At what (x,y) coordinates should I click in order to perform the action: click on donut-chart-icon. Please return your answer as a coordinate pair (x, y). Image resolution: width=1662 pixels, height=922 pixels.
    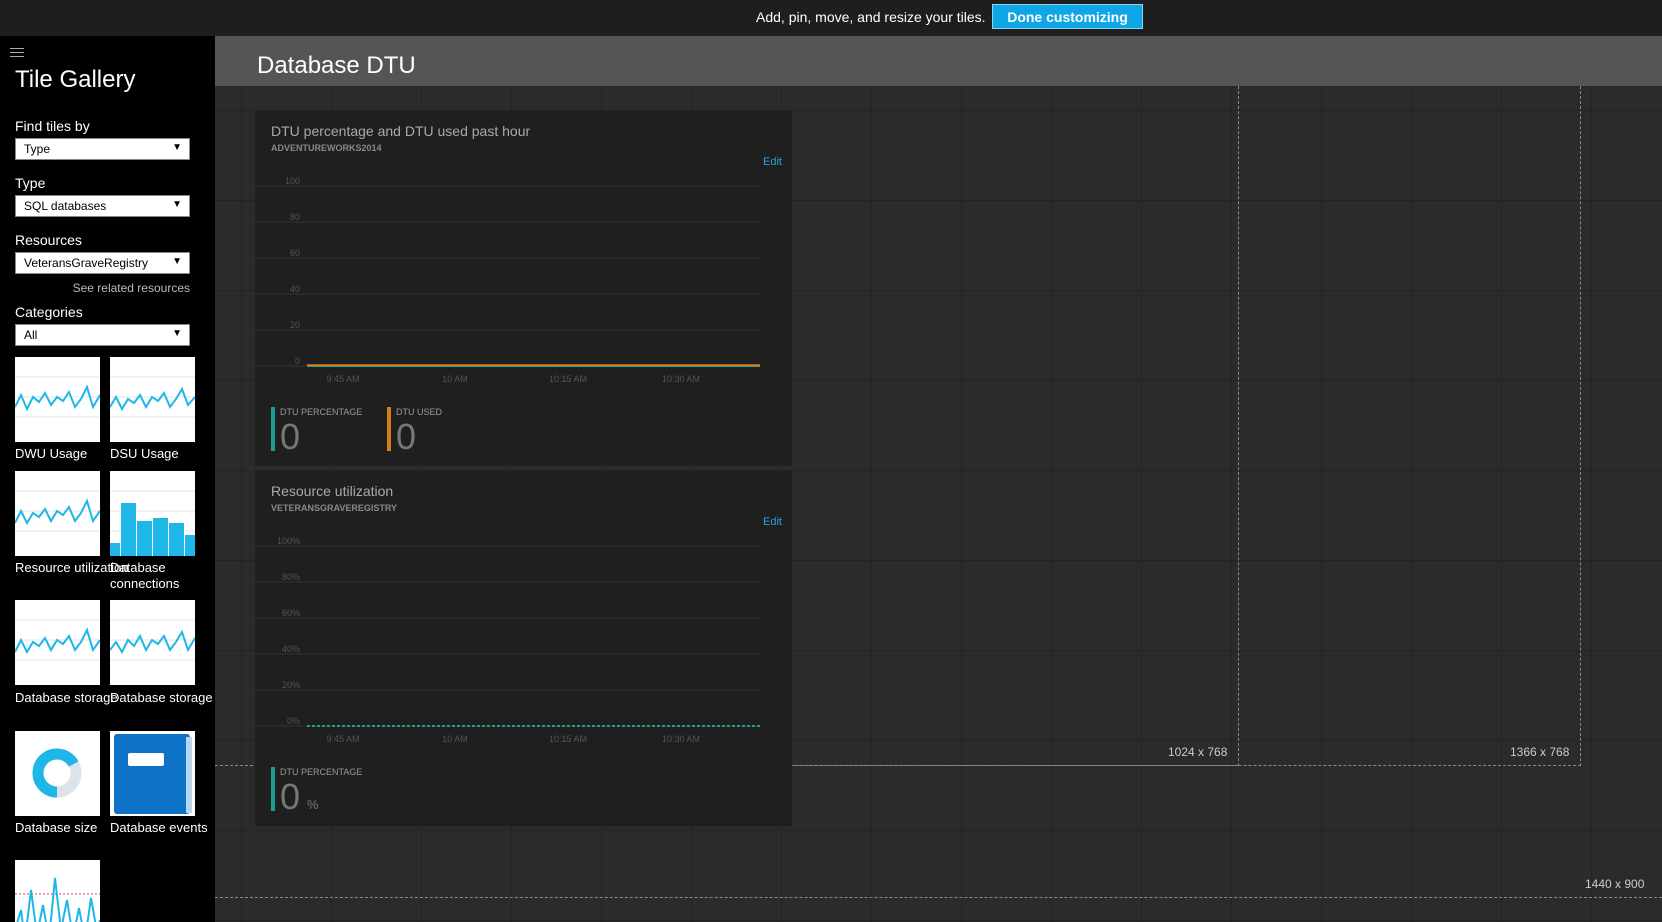
    Looking at the image, I should click on (57, 773).